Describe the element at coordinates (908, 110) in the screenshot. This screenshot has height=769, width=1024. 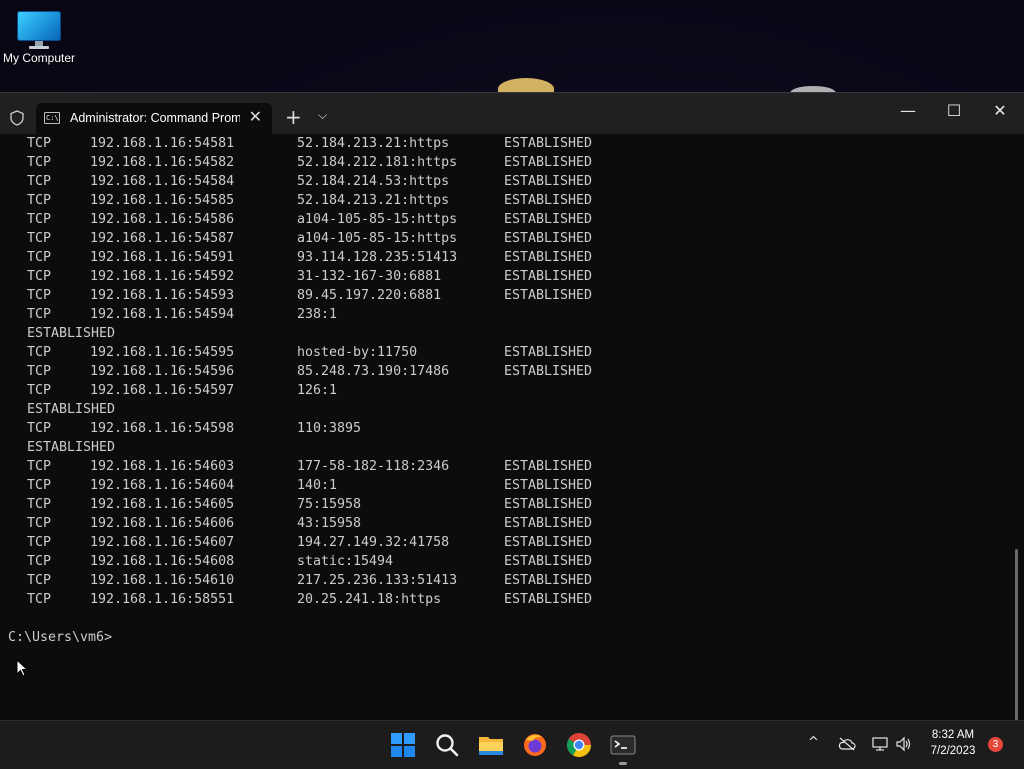
I see `minimize-button: —` at that location.